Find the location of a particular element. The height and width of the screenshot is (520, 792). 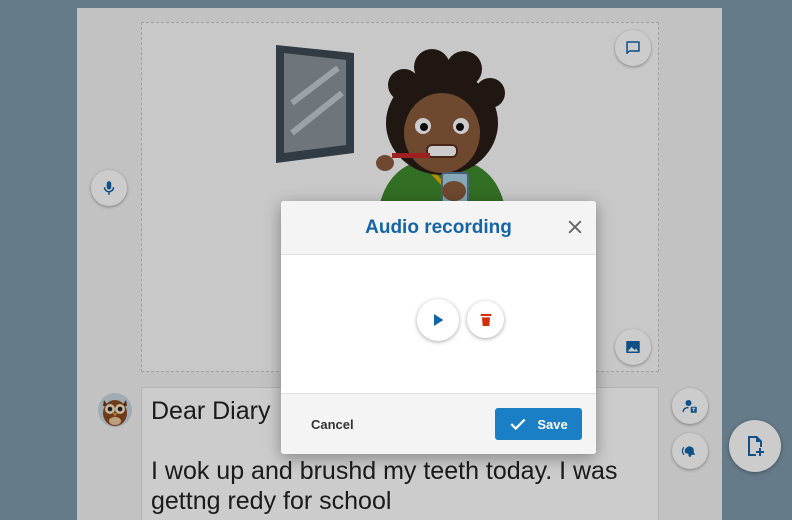

dialog-header: Audio recording is located at coordinates (438, 228).